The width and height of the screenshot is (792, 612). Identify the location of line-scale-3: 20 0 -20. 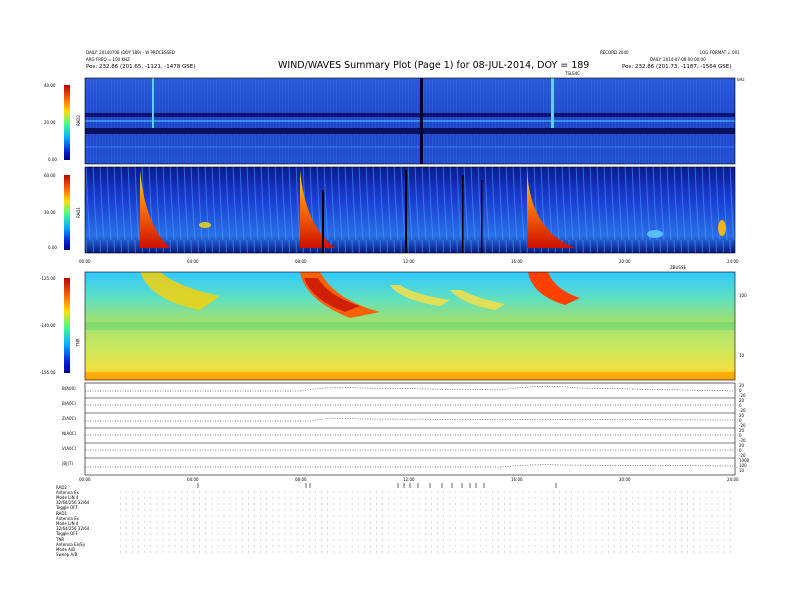
(742, 435).